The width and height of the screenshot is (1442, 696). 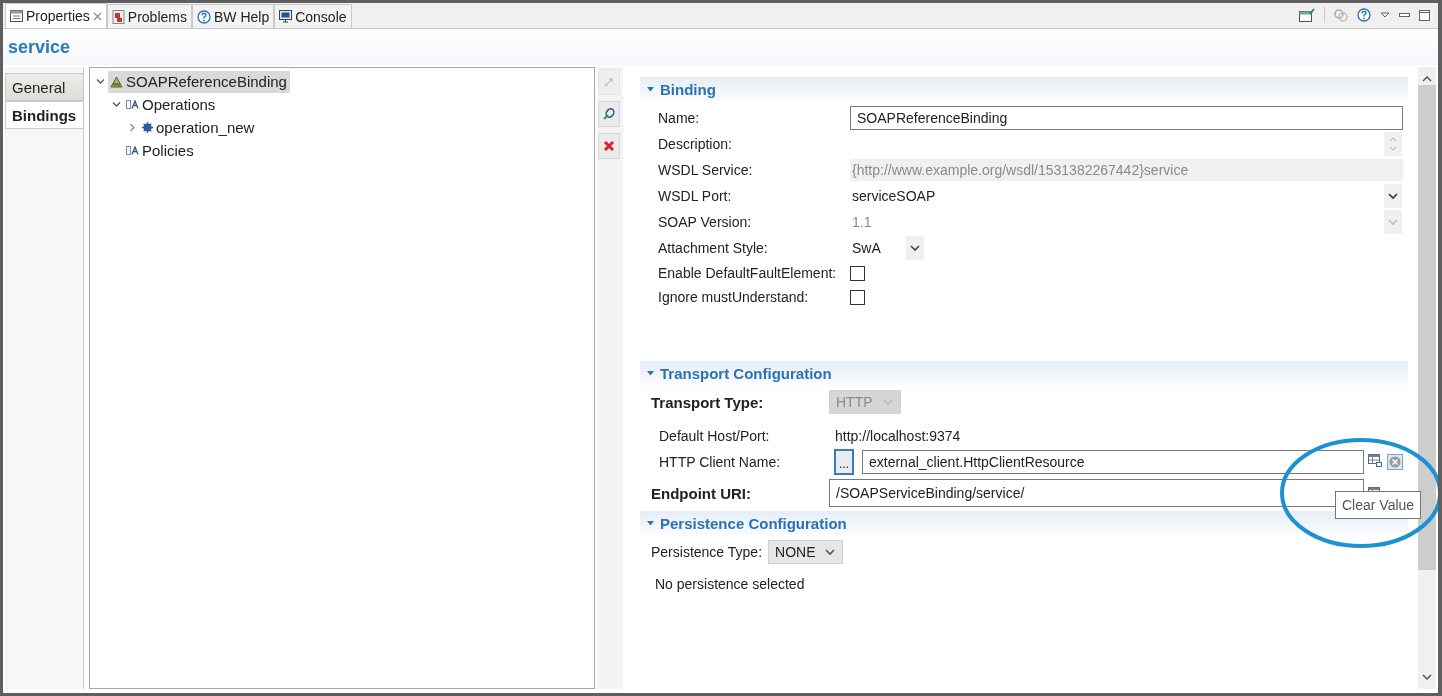 What do you see at coordinates (1395, 462) in the screenshot?
I see `clear-icon` at bounding box center [1395, 462].